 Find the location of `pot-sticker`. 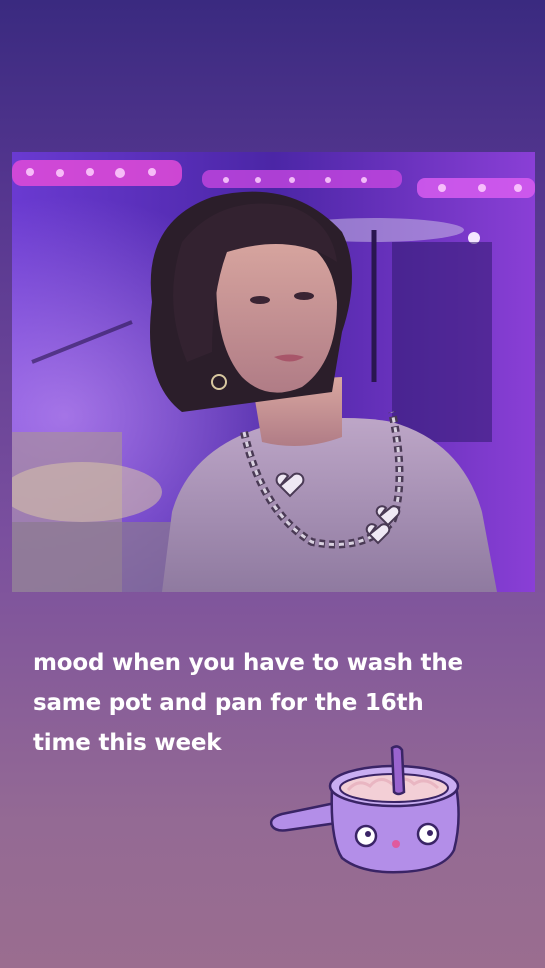

pot-sticker is located at coordinates (367, 810).